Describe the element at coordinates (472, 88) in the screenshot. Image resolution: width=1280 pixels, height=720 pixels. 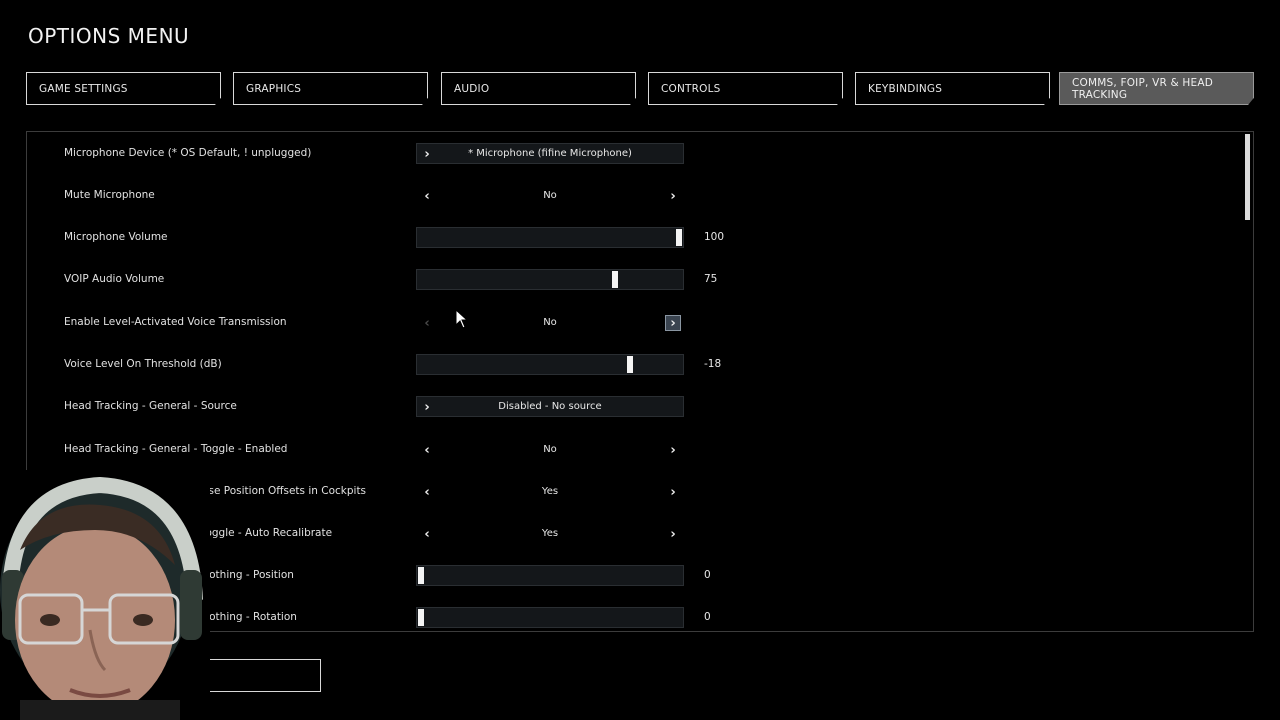
I see `tab-label: AUDIO` at that location.